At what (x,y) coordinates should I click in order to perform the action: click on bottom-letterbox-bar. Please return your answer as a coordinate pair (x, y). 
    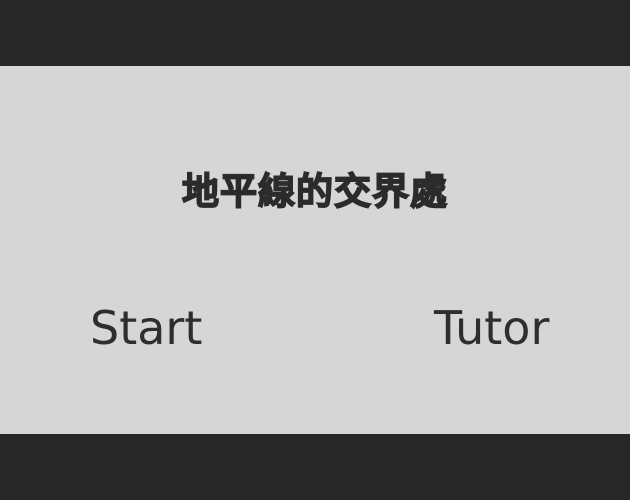
    Looking at the image, I should click on (315, 467).